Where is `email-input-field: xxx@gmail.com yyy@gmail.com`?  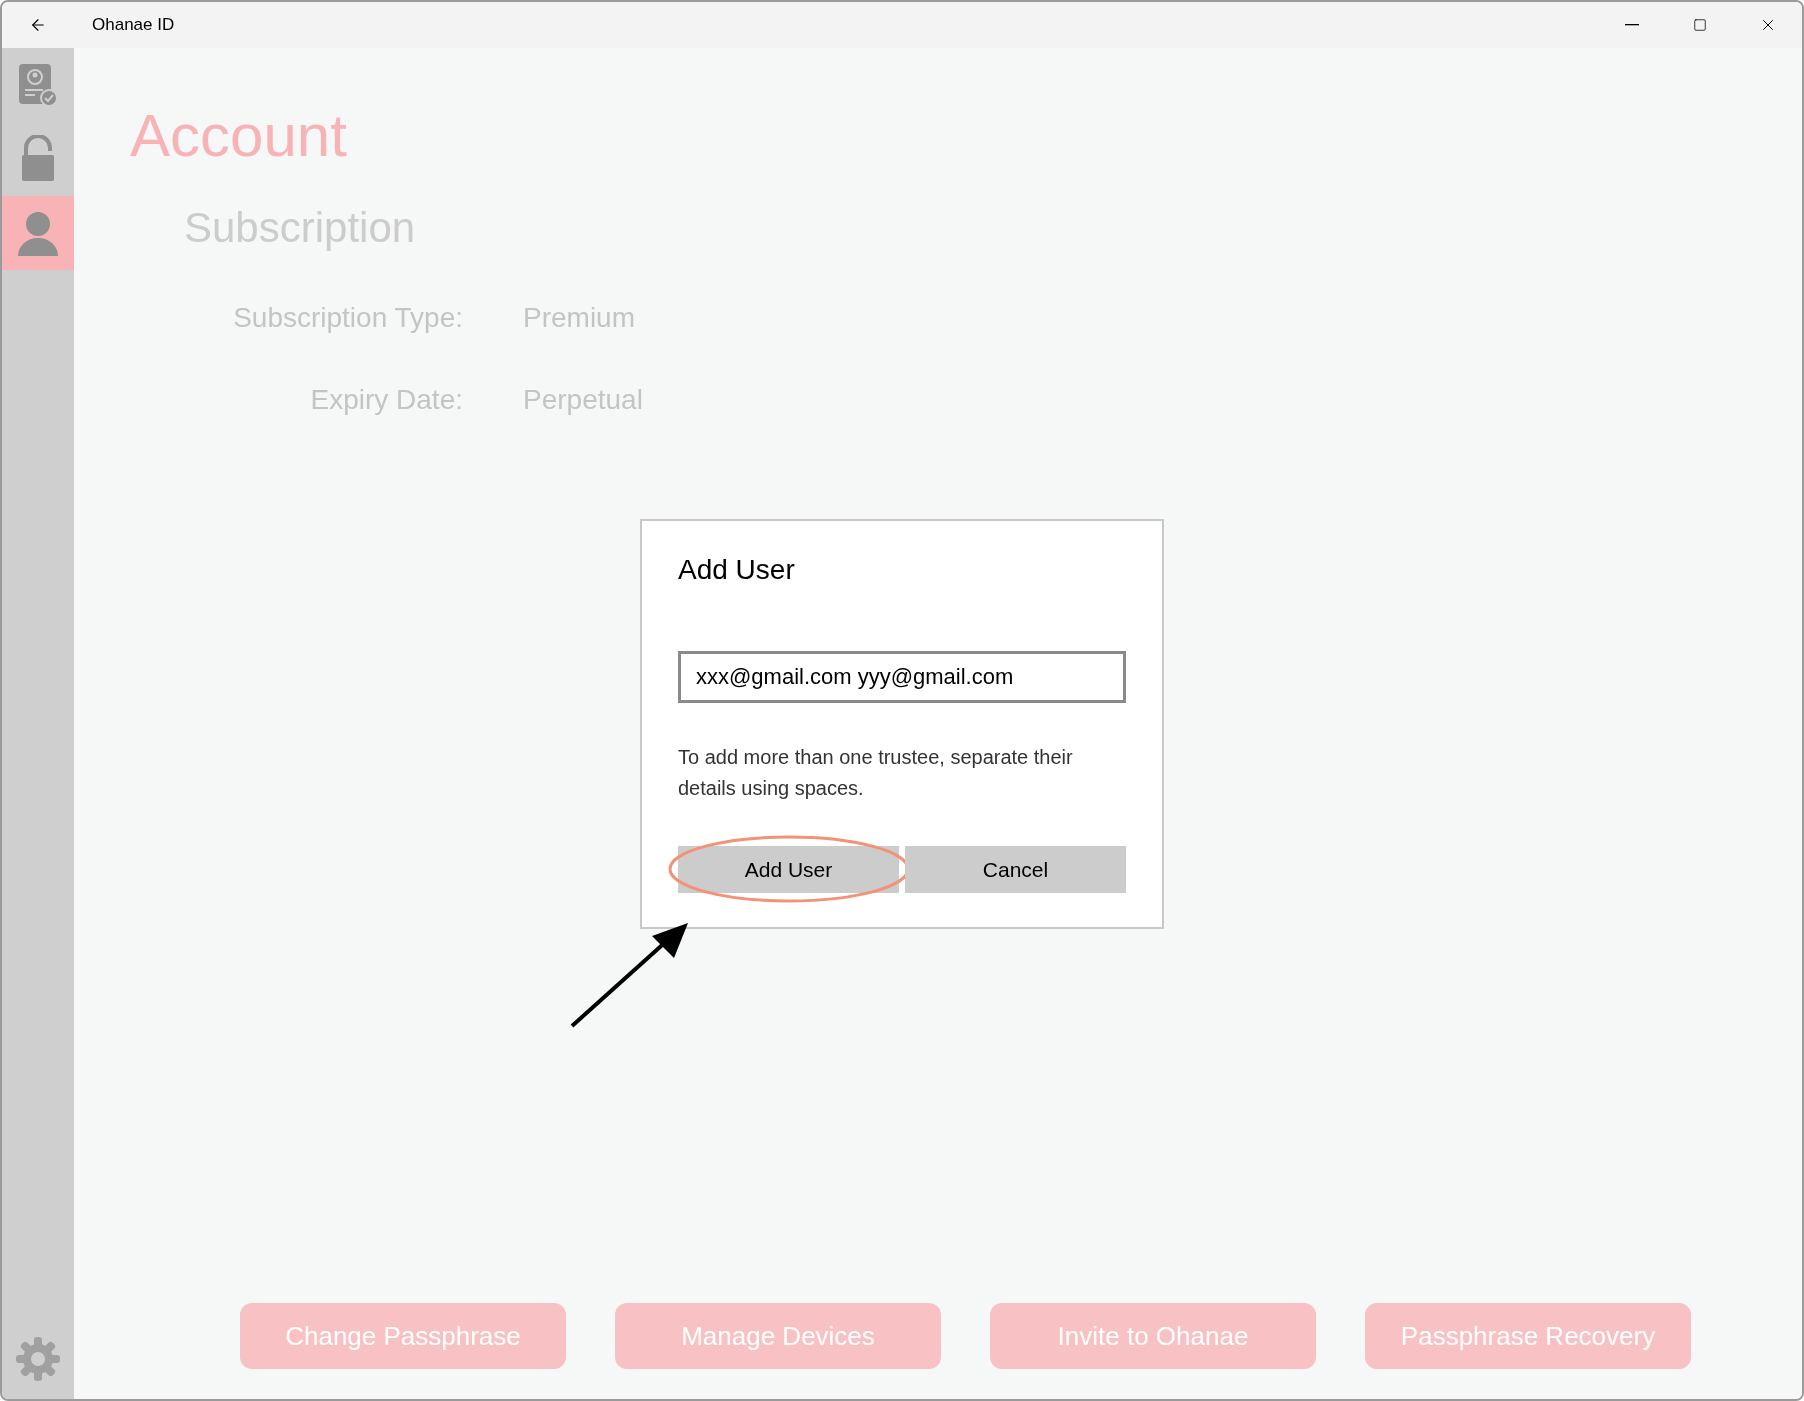 email-input-field: xxx@gmail.com yyy@gmail.com is located at coordinates (902, 677).